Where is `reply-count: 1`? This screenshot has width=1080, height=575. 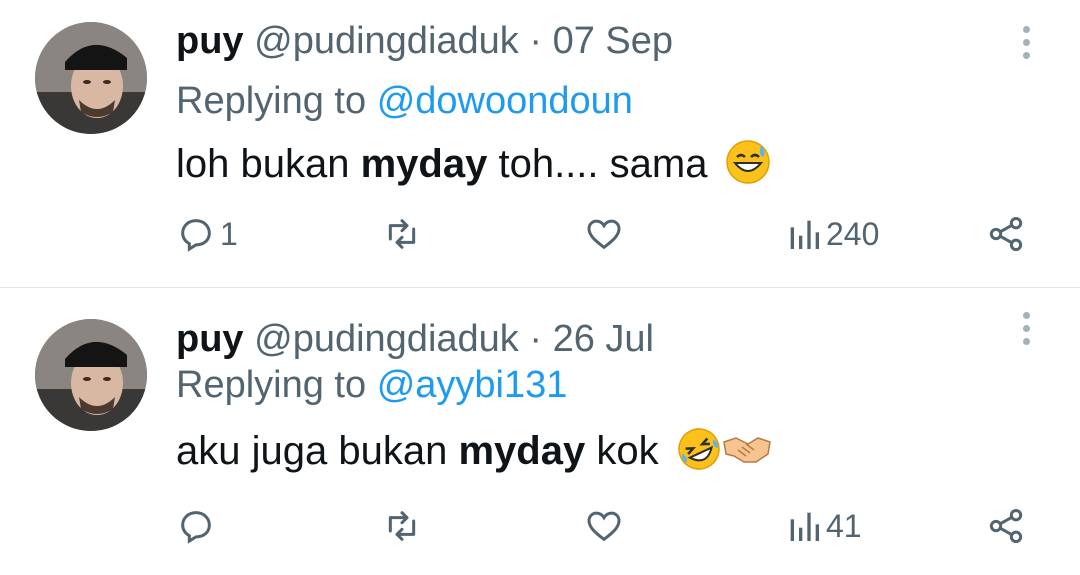 reply-count: 1 is located at coordinates (229, 233).